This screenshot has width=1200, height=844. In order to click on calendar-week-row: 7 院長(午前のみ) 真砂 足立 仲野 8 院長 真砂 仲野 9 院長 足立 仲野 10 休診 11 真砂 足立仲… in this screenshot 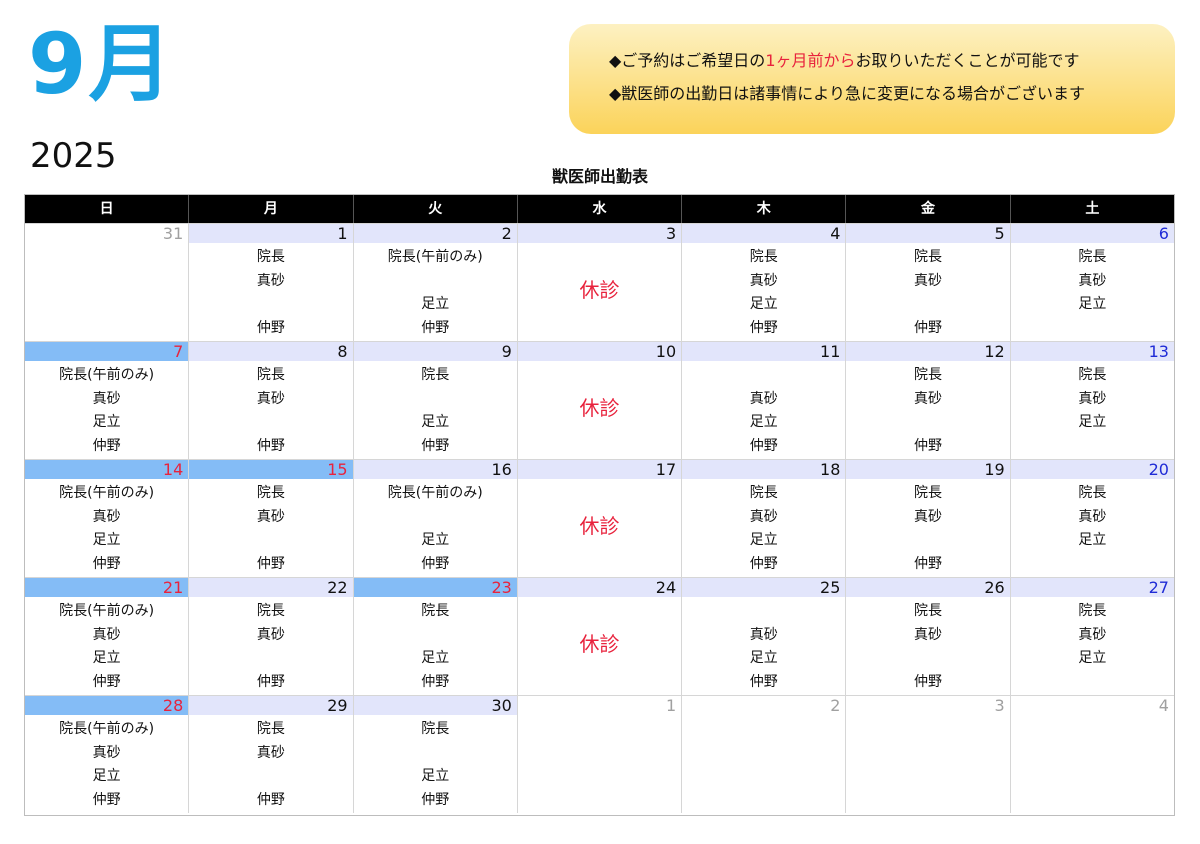, I will do `click(599, 400)`.